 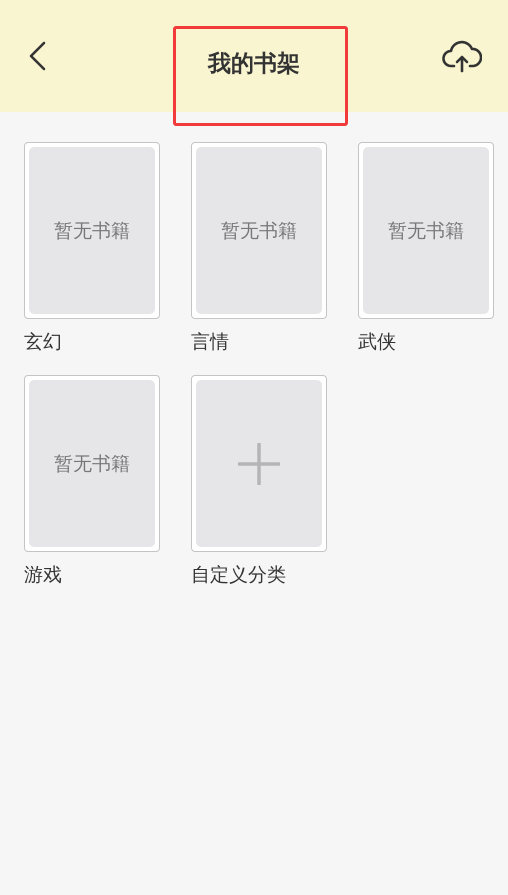 What do you see at coordinates (239, 575) in the screenshot?
I see `shelf-label: 自定义分类` at bounding box center [239, 575].